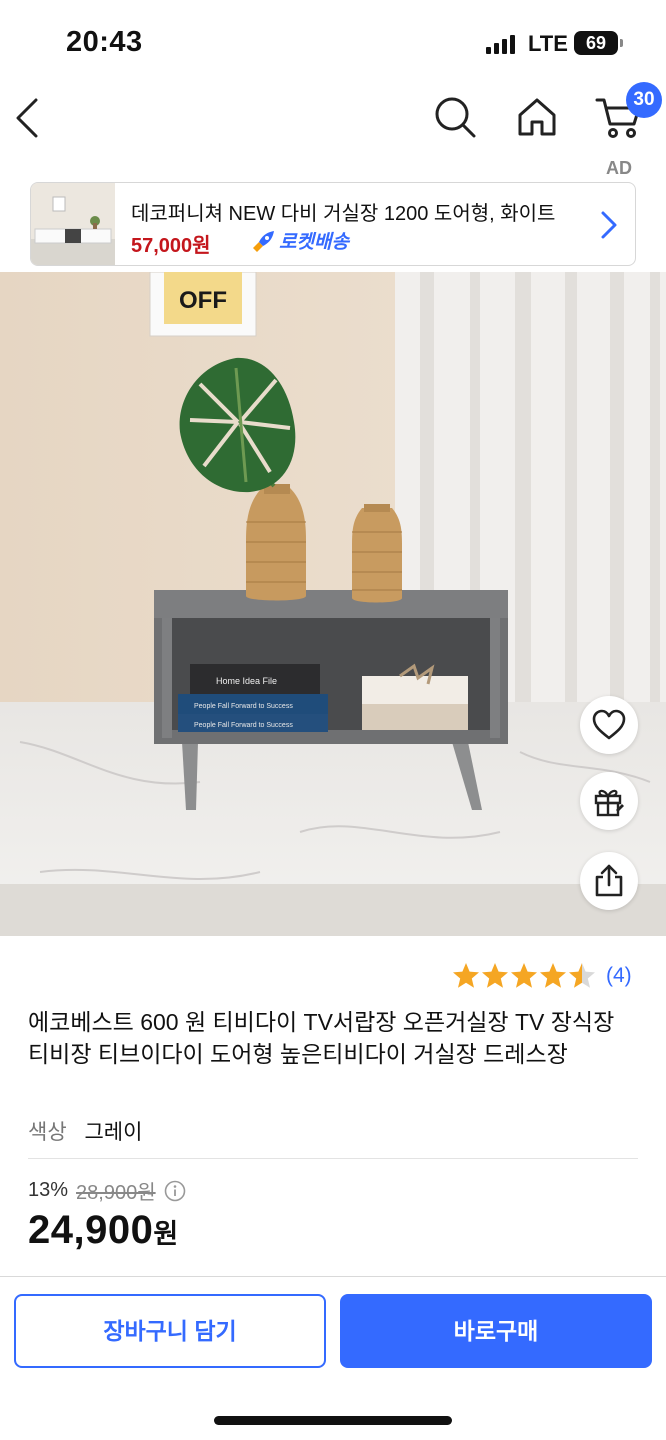  I want to click on original-price: 28,900원, so click(116, 1193).